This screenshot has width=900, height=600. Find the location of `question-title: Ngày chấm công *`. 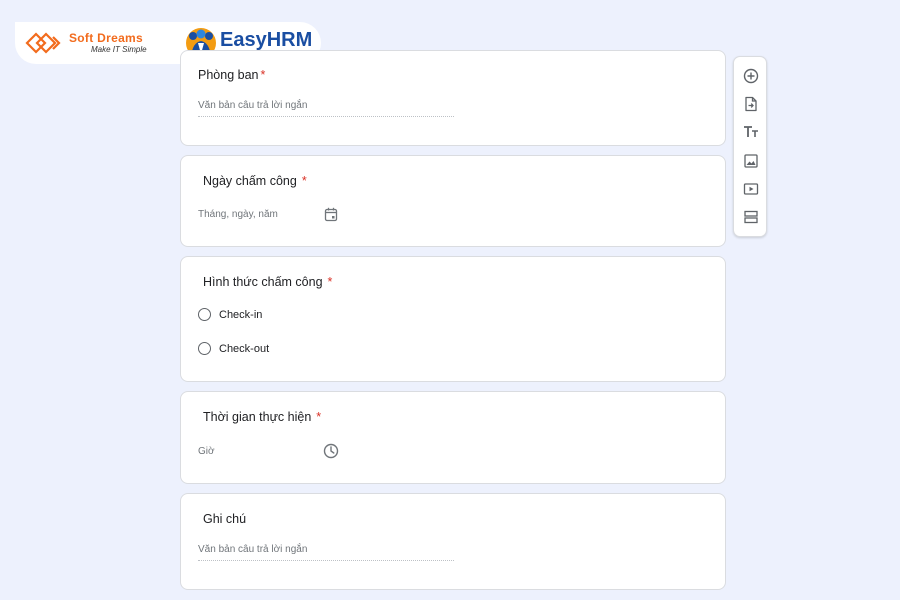

question-title: Ngày chấm công * is located at coordinates (255, 181).